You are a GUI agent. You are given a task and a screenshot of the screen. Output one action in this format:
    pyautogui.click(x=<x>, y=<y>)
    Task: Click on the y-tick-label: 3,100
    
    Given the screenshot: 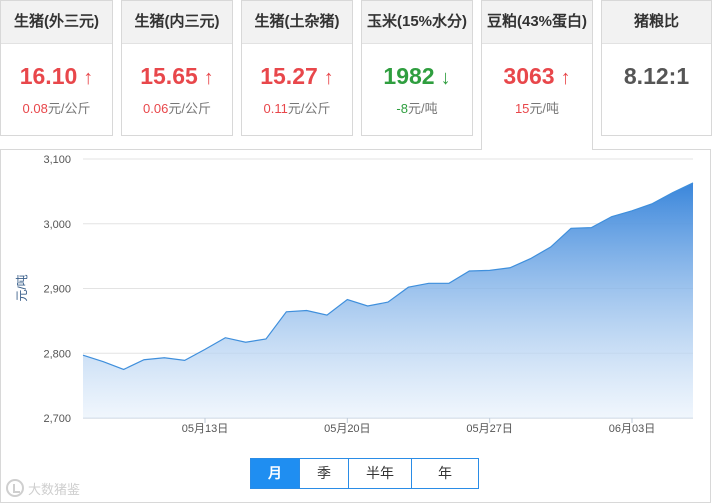 What is the action you would take?
    pyautogui.click(x=57, y=160)
    